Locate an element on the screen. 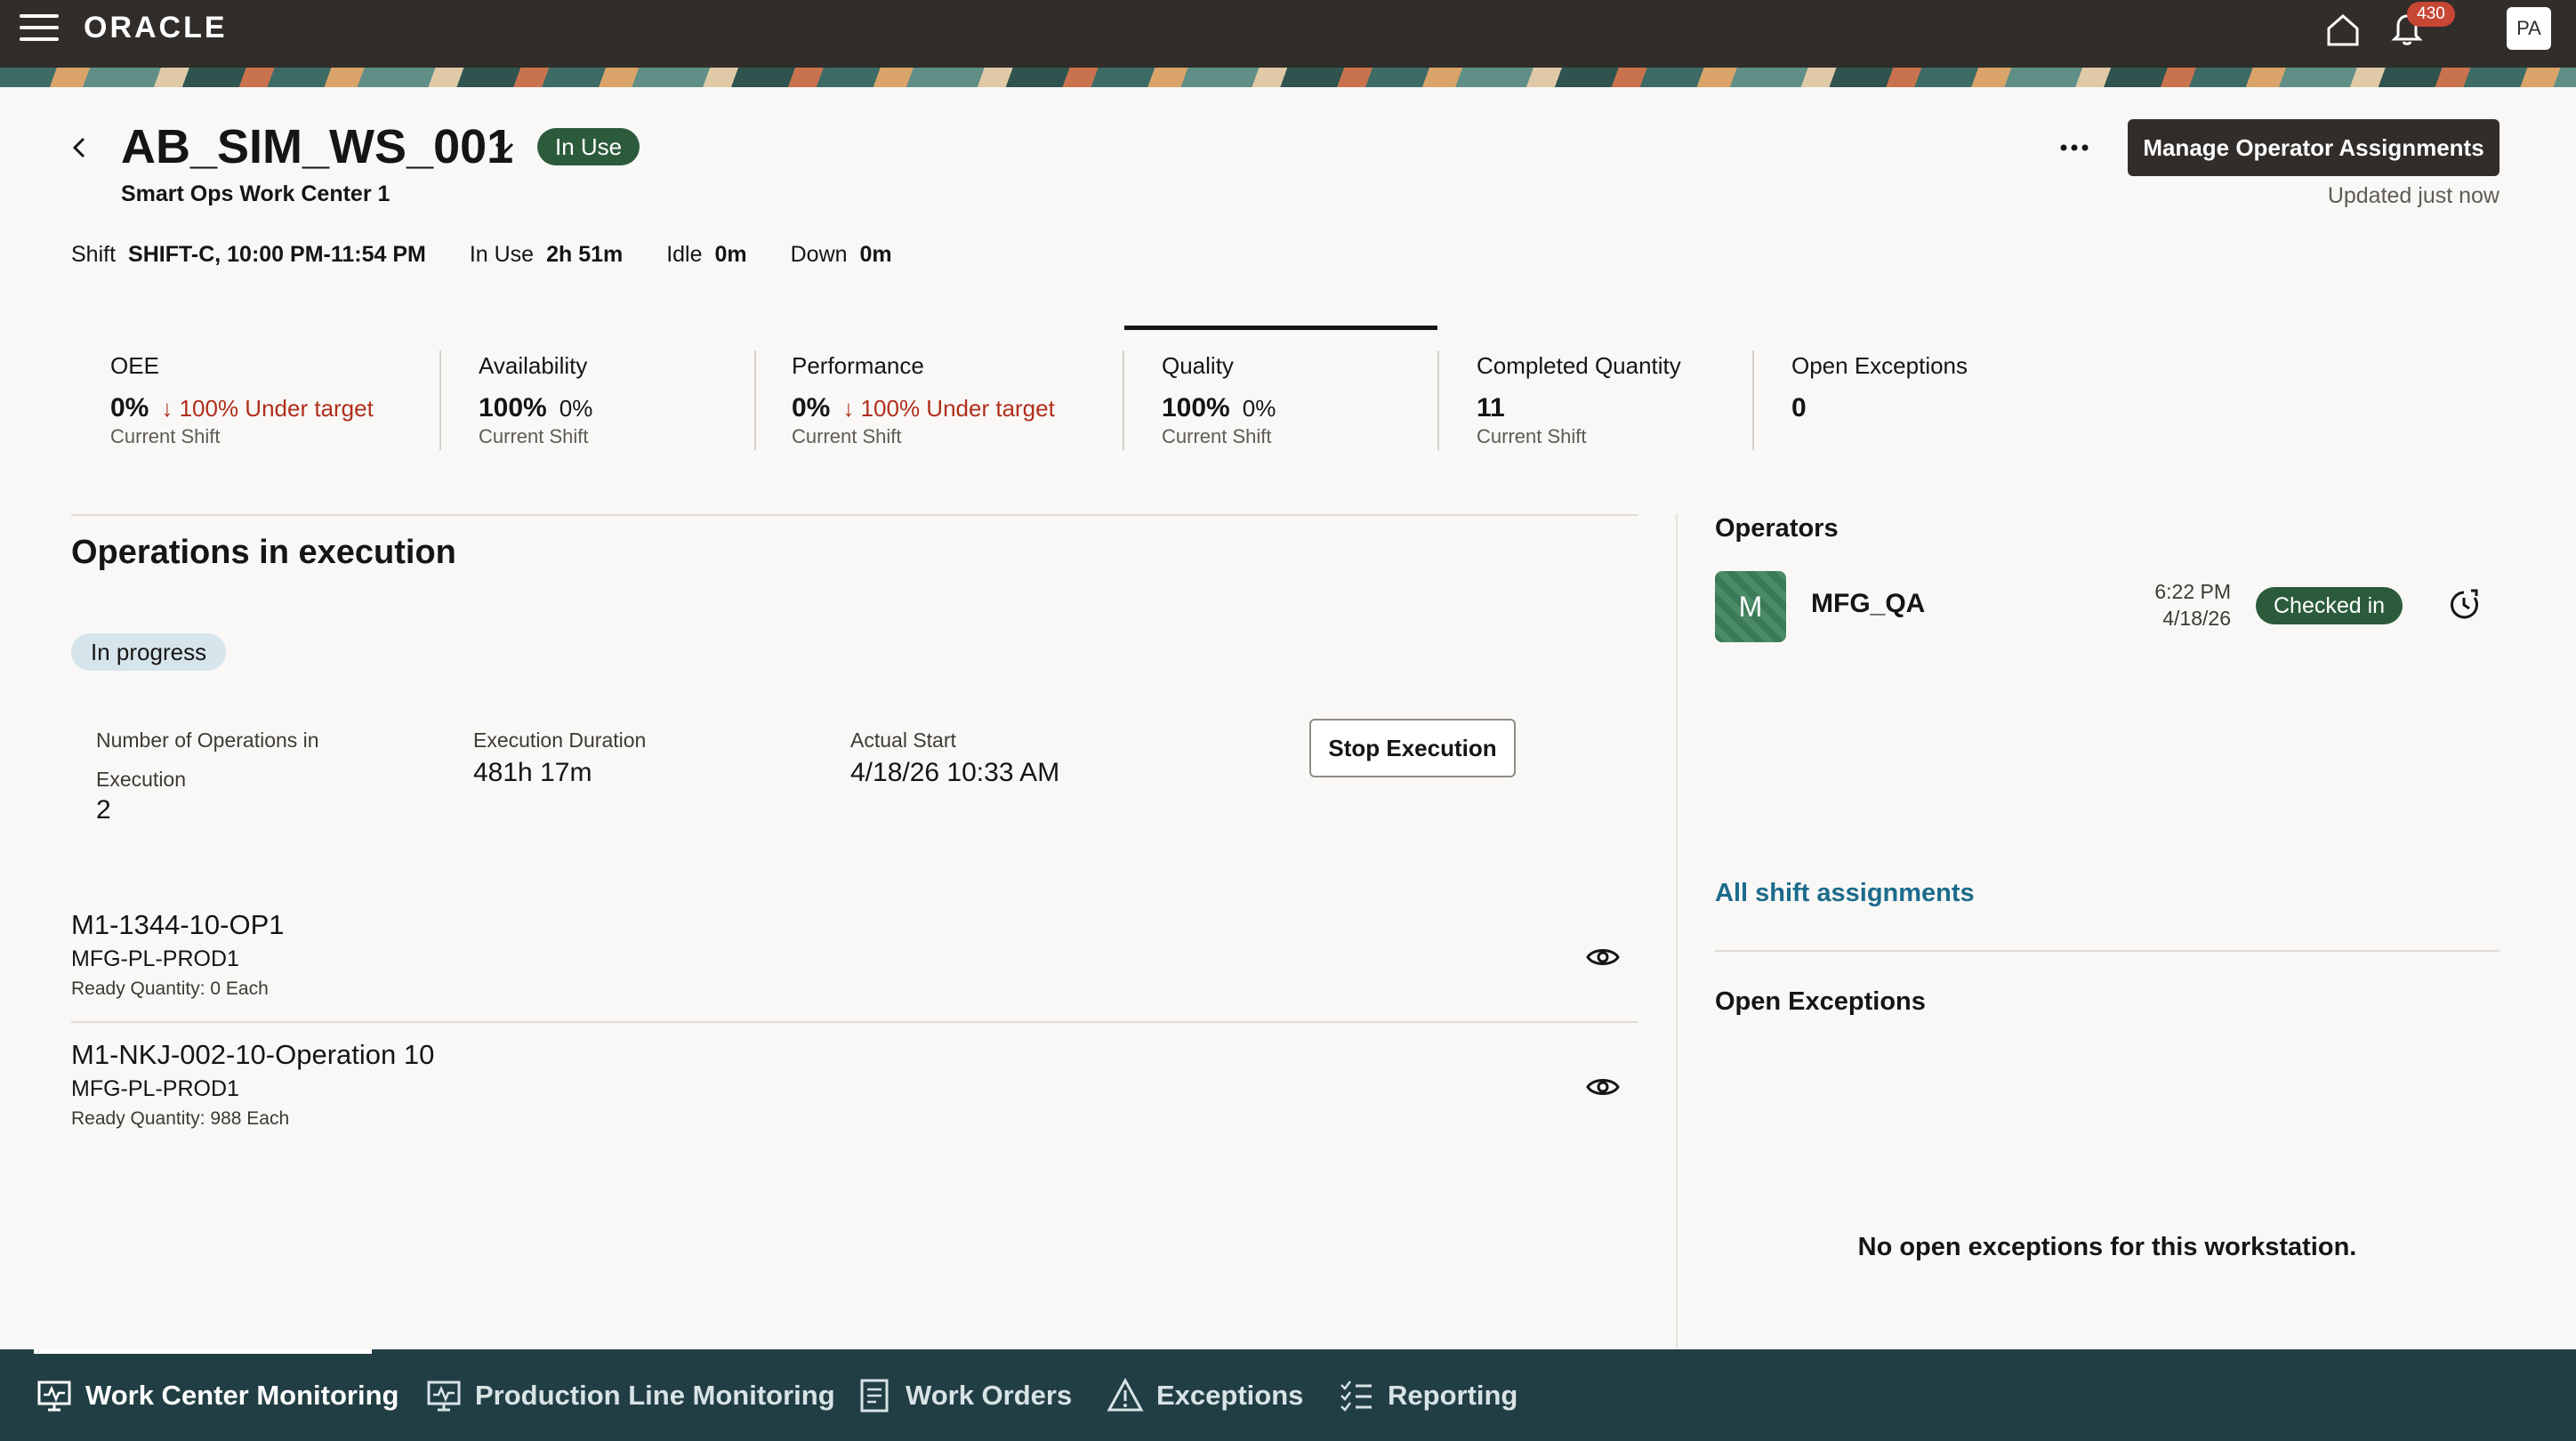 The width and height of the screenshot is (2576, 1441). ready-quantity: Ready Quantity: 0 Each is located at coordinates (170, 988).